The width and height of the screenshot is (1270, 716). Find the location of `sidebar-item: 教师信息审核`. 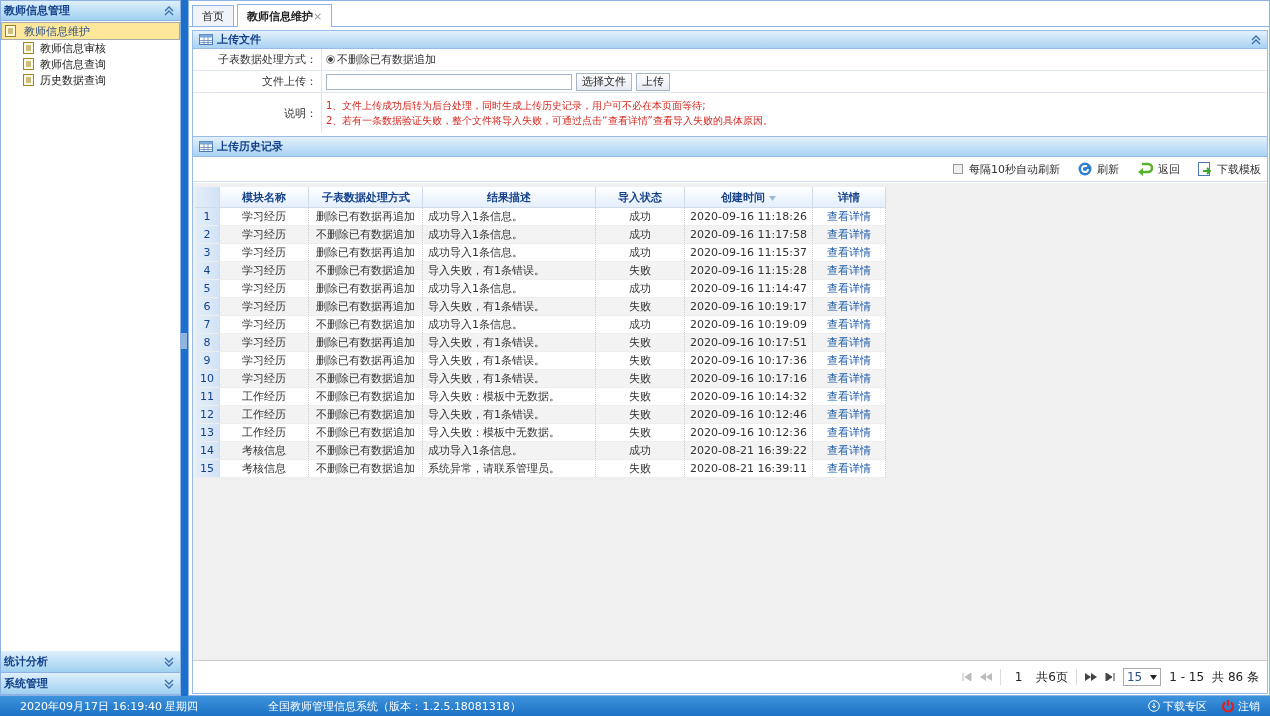

sidebar-item: 教师信息审核 is located at coordinates (90, 48).